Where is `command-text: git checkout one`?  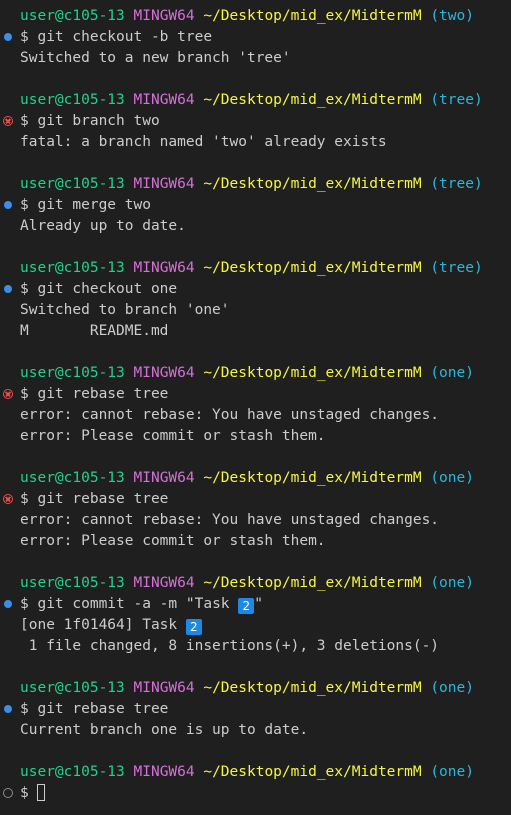
command-text: git checkout one is located at coordinates (107, 289).